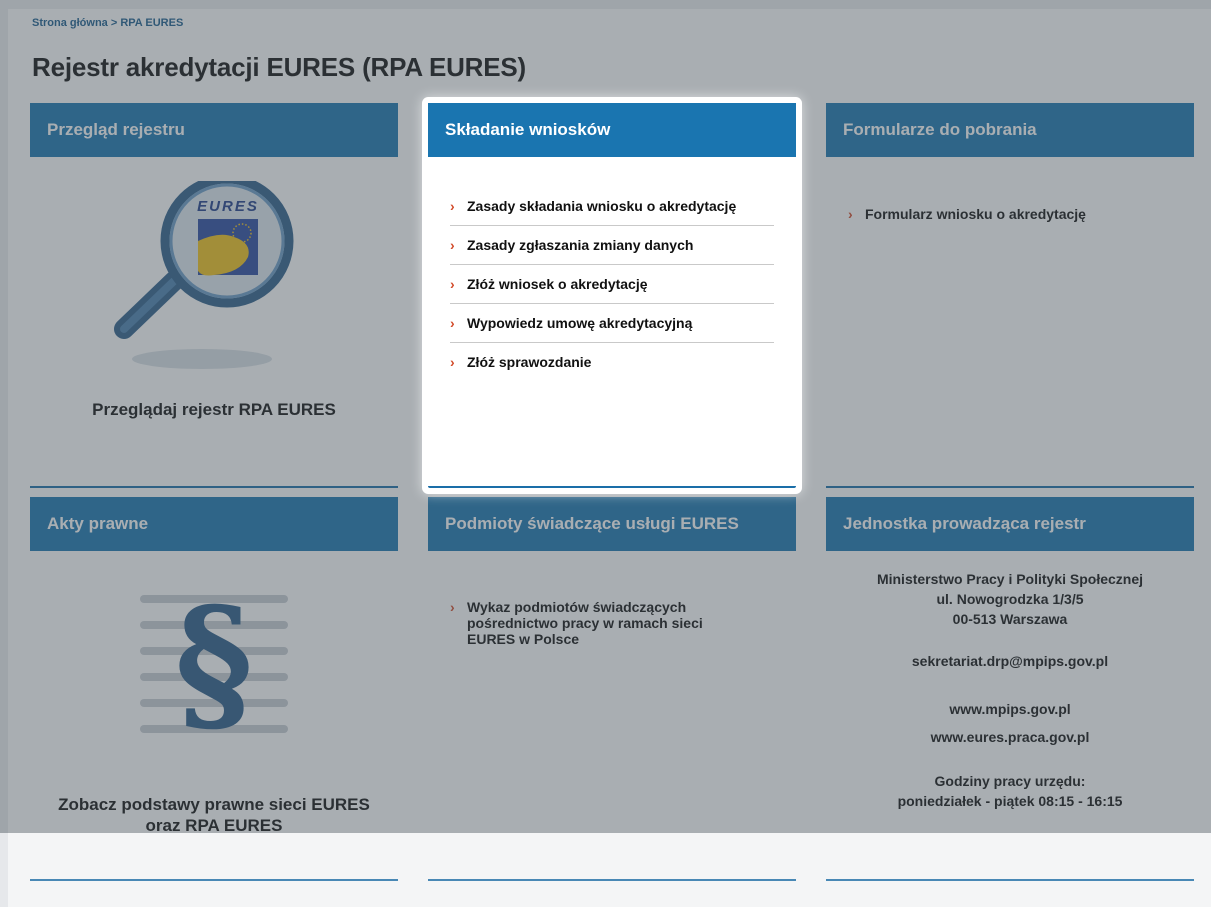  Describe the element at coordinates (612, 245) in the screenshot. I see `link-zasady-zglaszania: › Zasady zgłaszania zmiany danych` at that location.